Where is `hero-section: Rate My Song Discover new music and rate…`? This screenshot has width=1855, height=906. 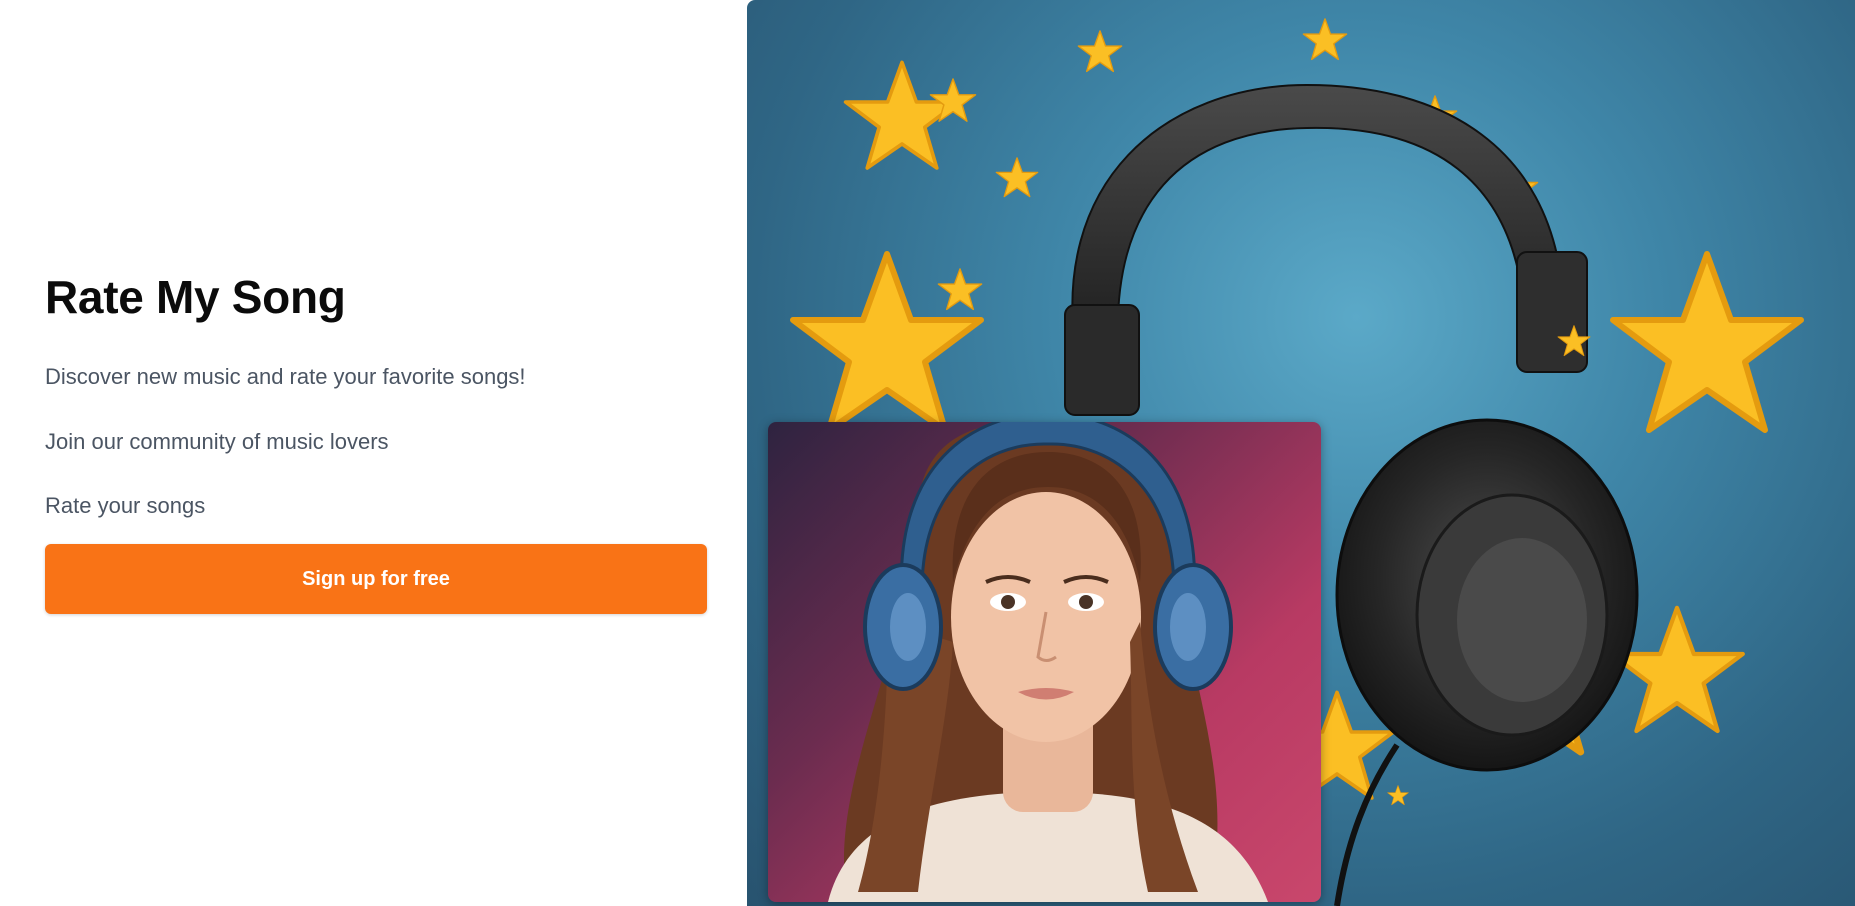 hero-section: Rate My Song Discover new music and rate… is located at coordinates (376, 442).